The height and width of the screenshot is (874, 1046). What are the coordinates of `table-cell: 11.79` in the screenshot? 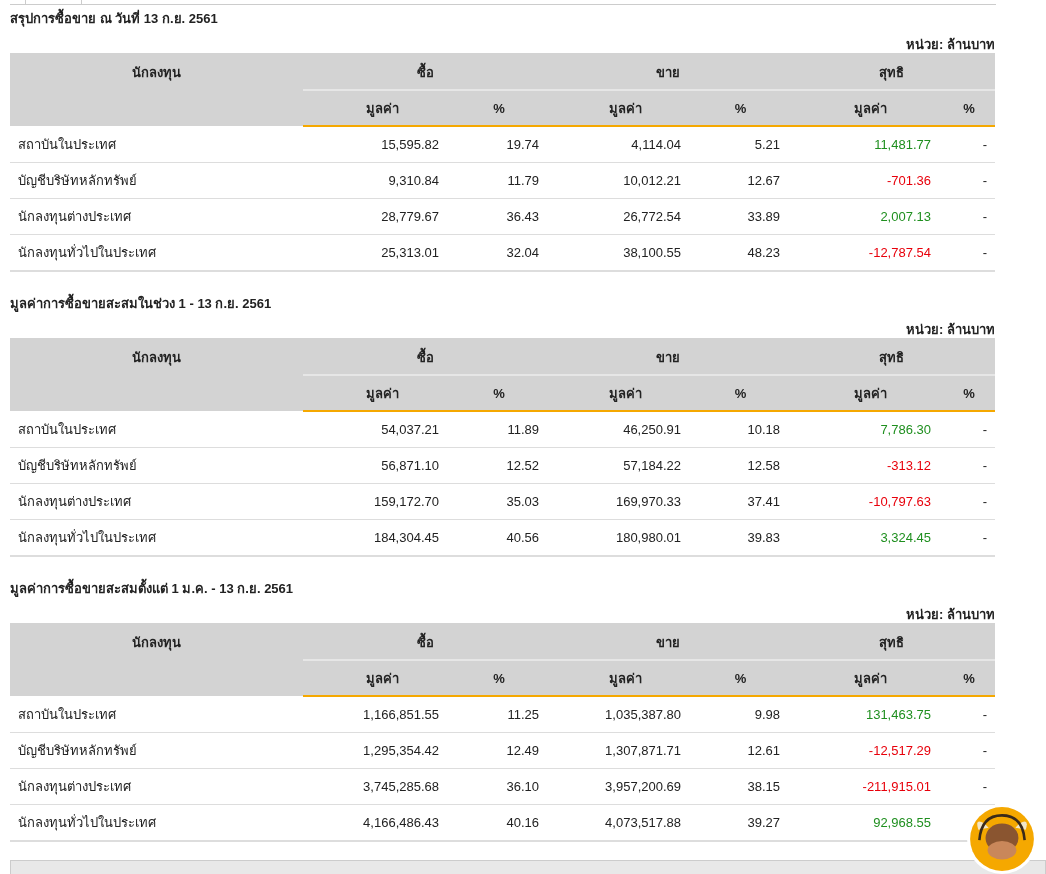 It's located at (499, 180).